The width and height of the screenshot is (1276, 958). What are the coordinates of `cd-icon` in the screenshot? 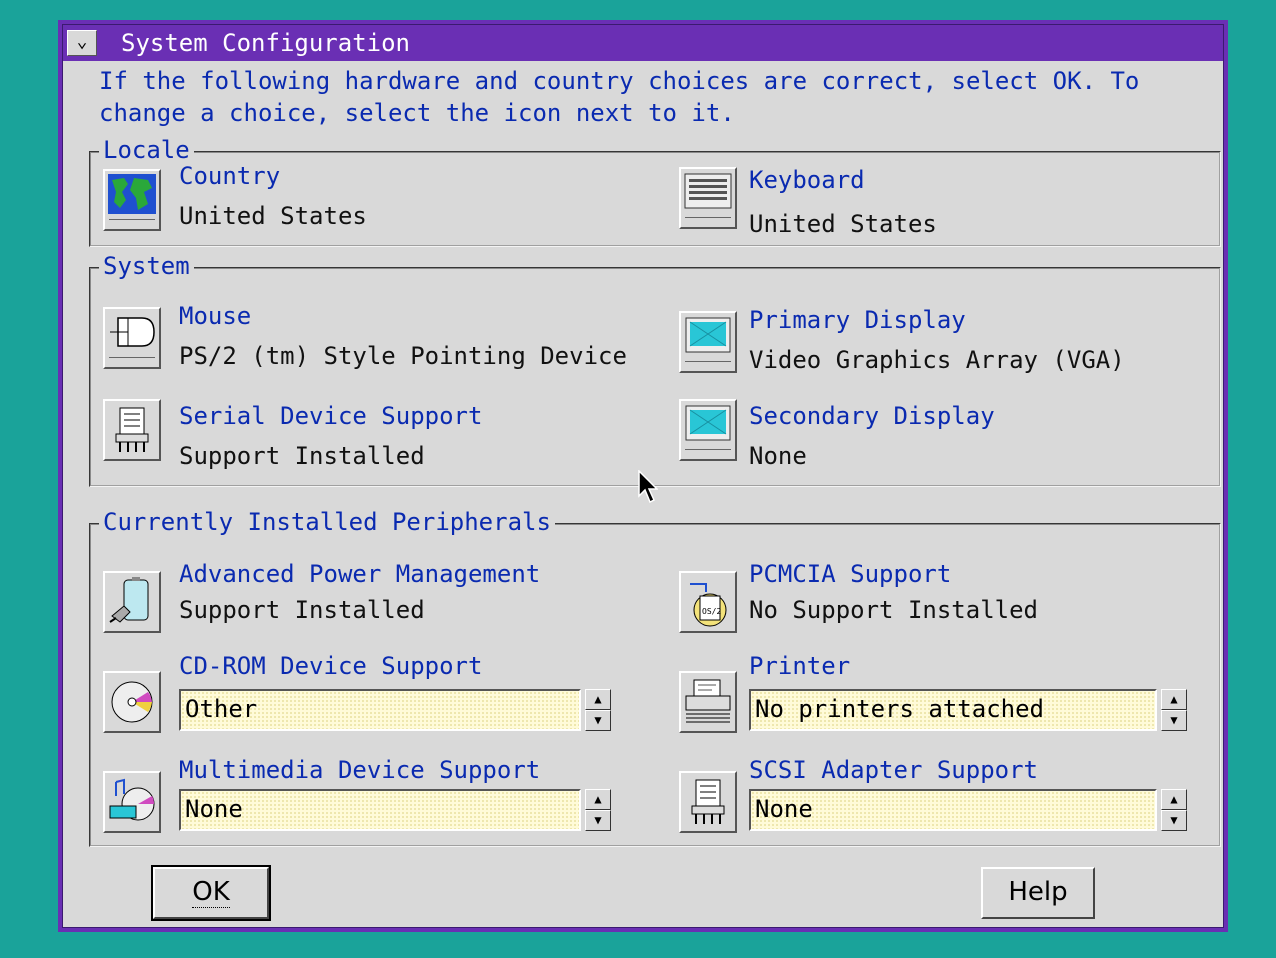 It's located at (132, 702).